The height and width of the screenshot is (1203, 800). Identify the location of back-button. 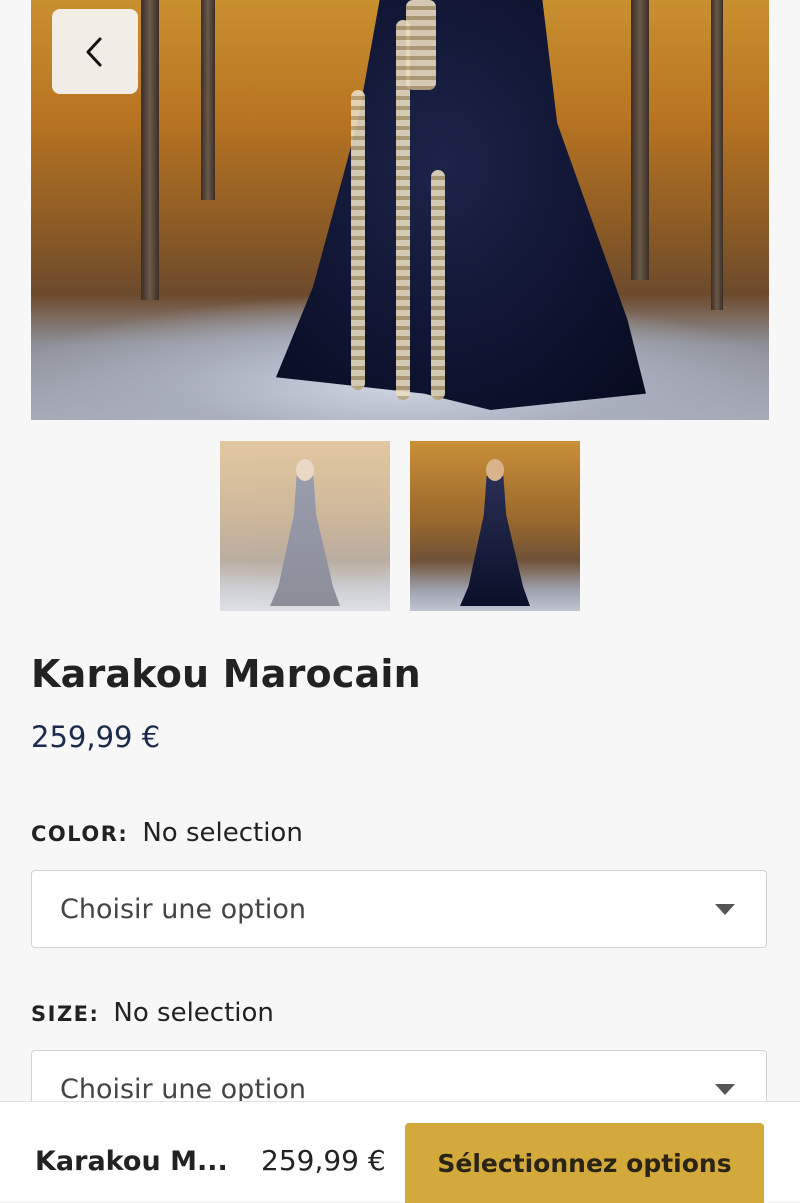
(95, 51).